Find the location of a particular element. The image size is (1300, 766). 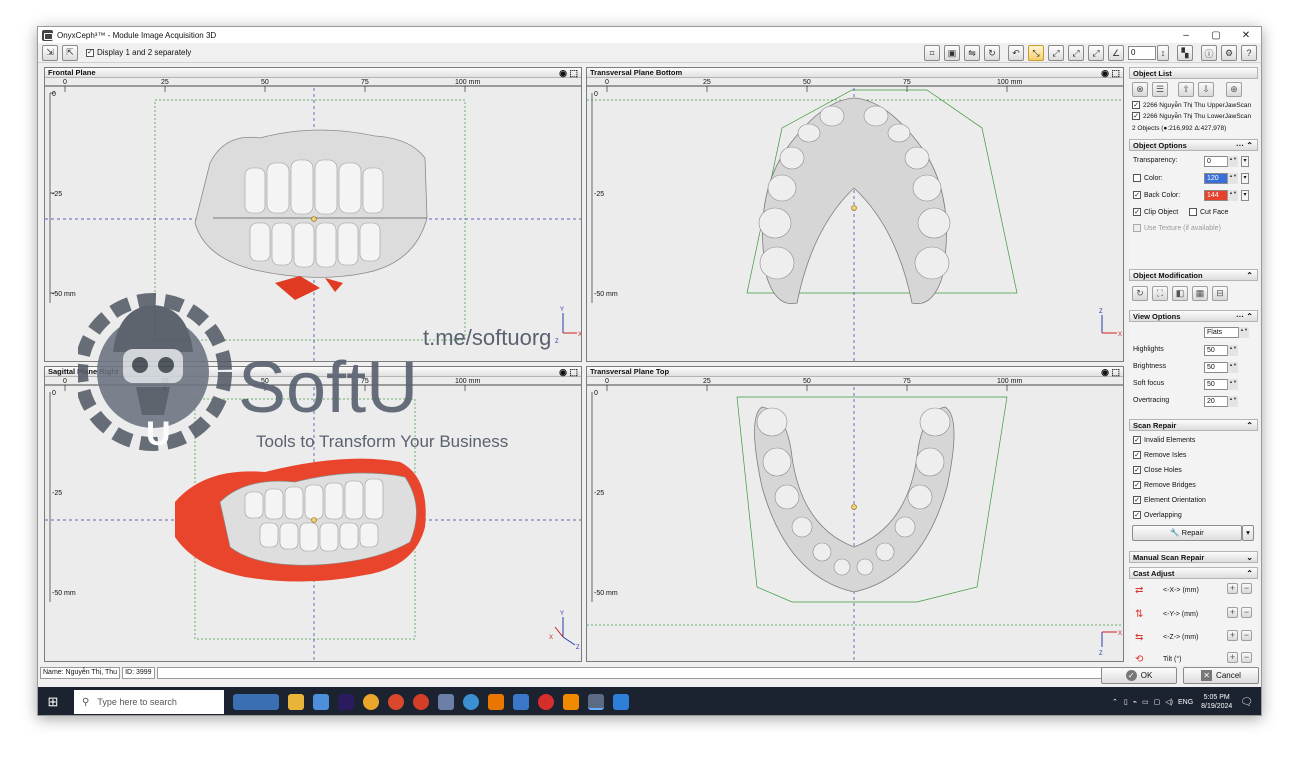

color-checkbox is located at coordinates (1137, 178).